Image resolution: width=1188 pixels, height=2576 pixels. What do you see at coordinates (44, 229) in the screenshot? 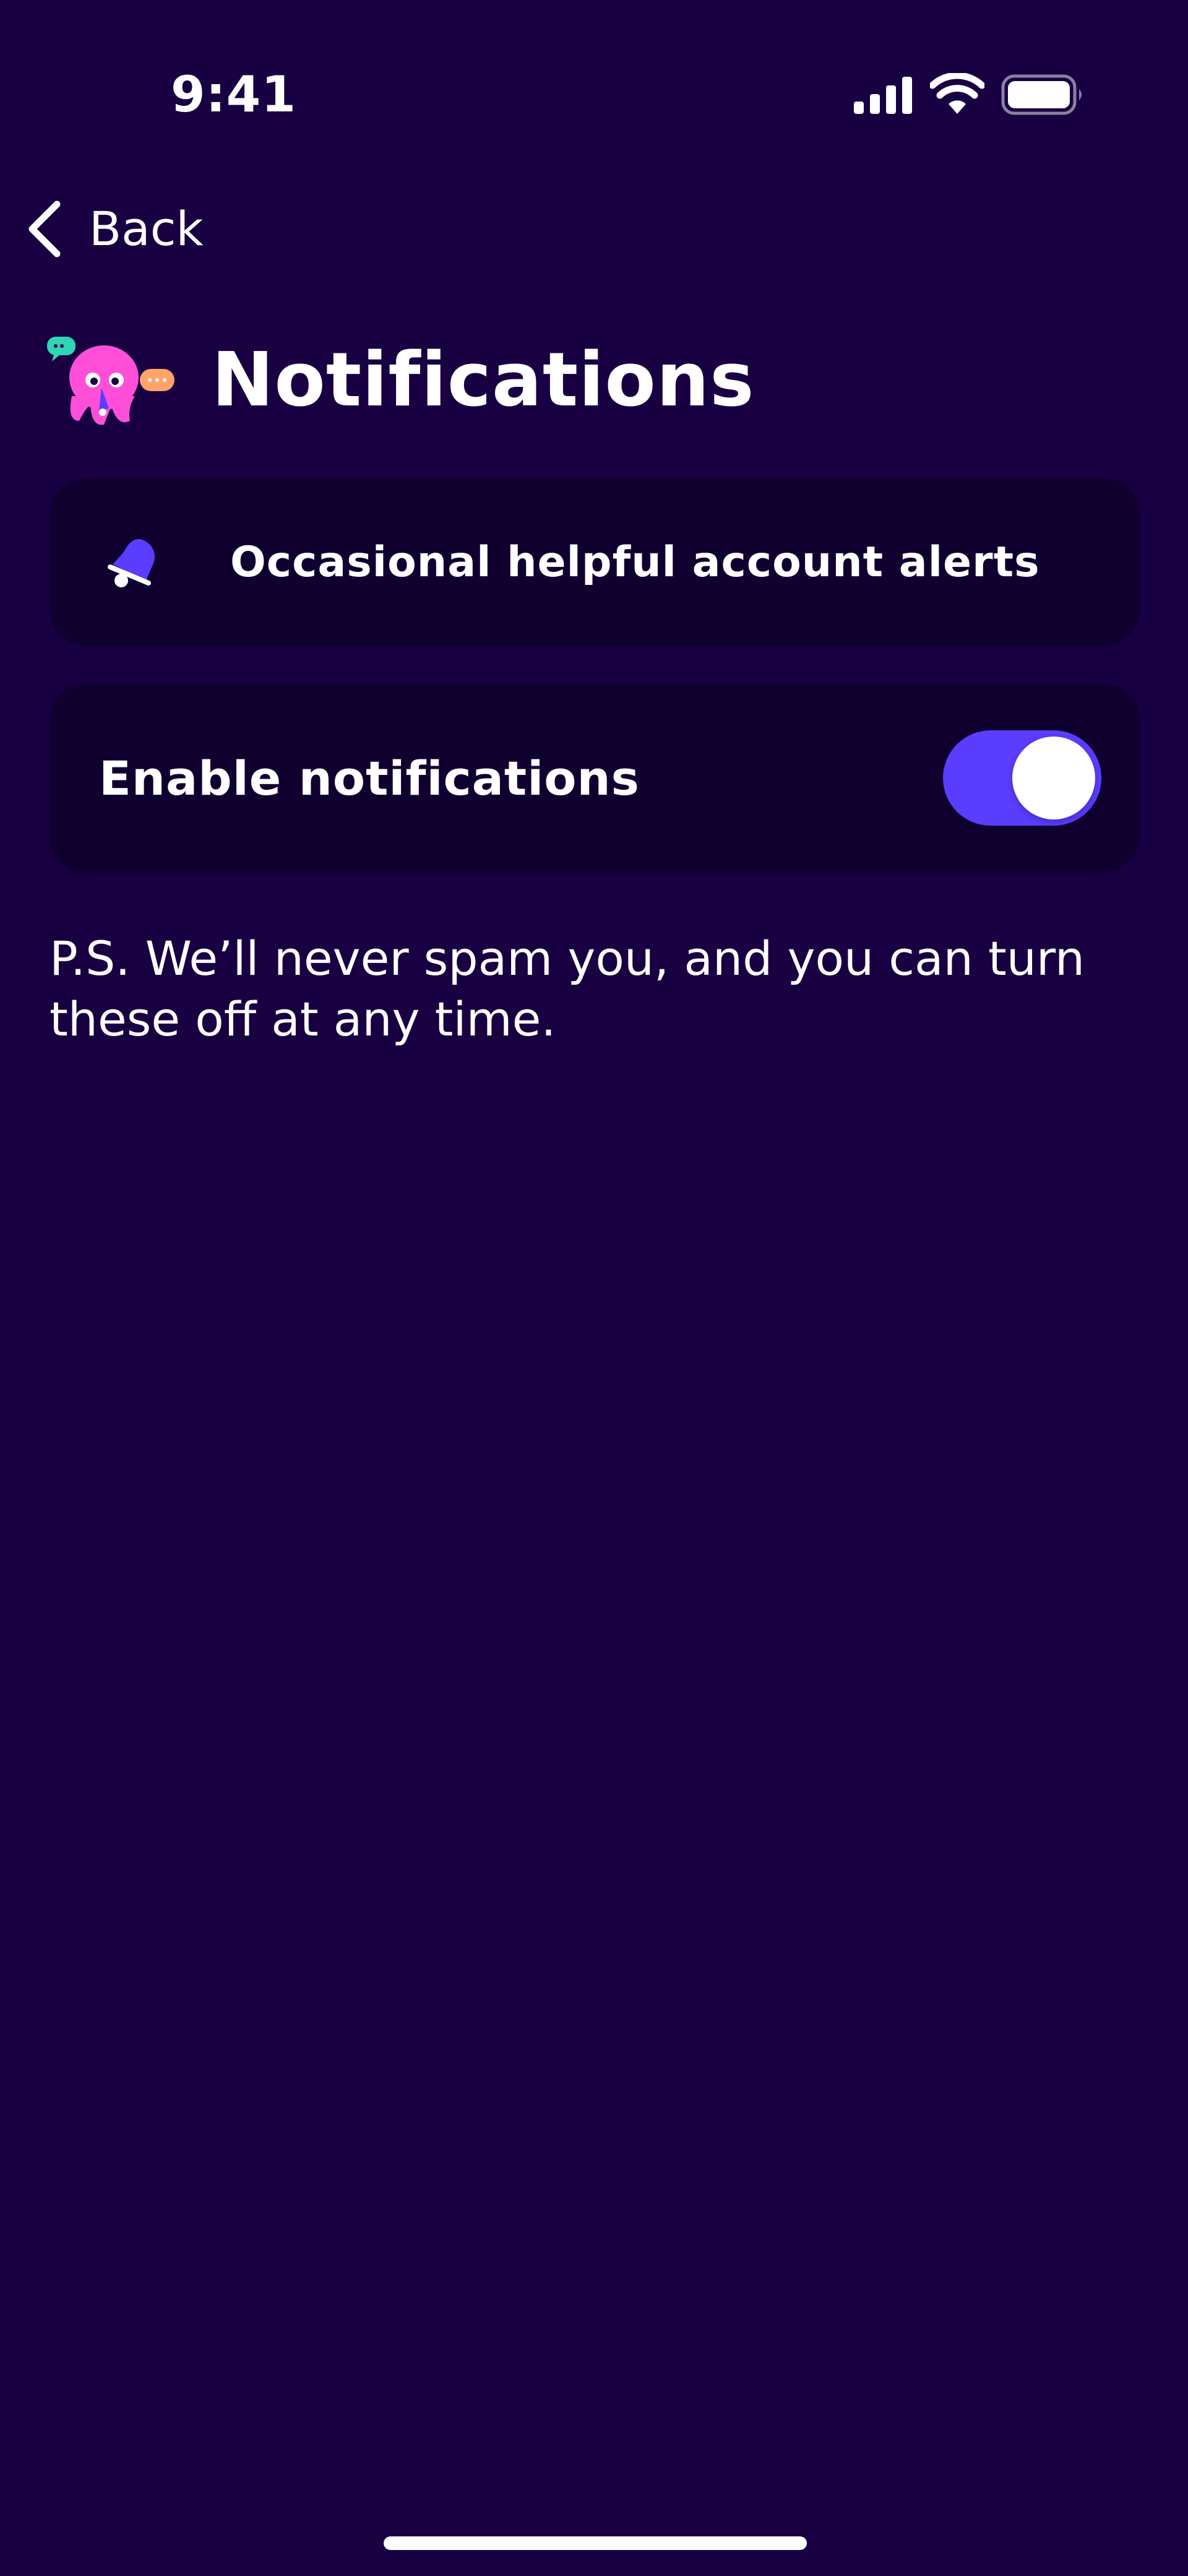
I see `chevron-left-icon` at bounding box center [44, 229].